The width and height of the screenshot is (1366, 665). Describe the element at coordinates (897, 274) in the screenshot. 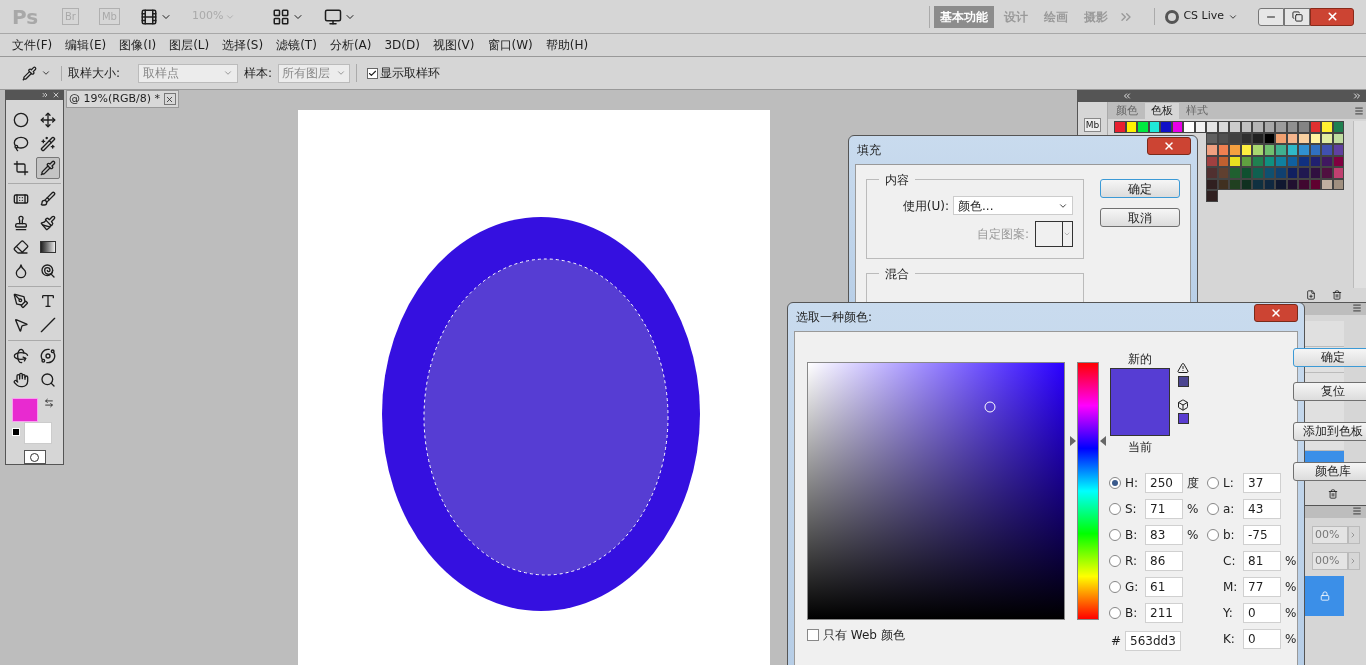

I see `group-label: 混合` at that location.